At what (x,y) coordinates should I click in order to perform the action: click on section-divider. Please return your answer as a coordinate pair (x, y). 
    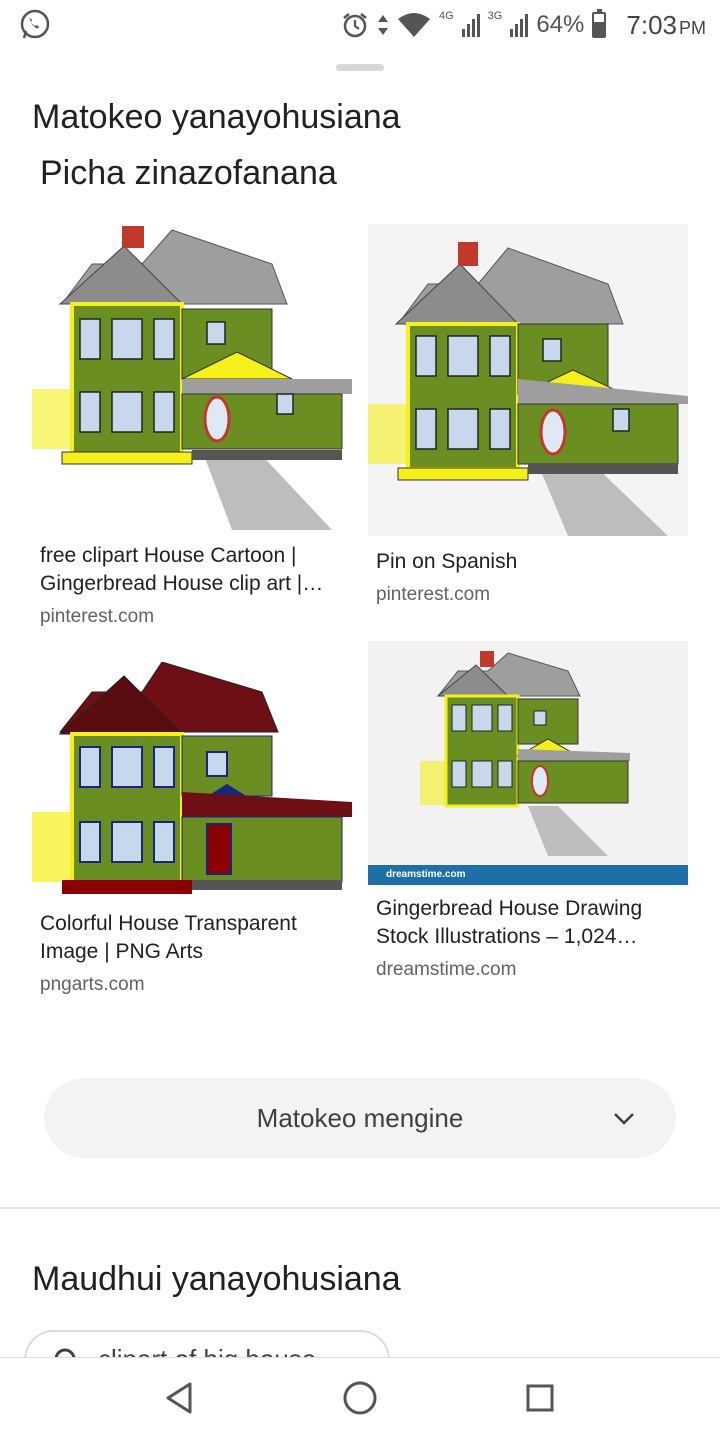
    Looking at the image, I should click on (360, 1208).